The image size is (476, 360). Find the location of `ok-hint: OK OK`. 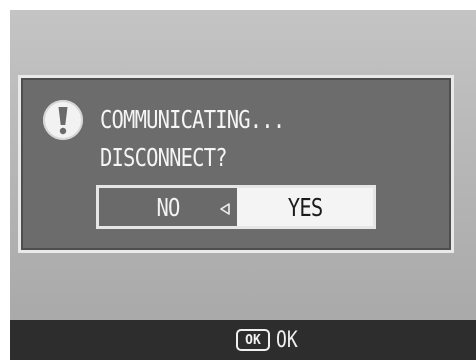

ok-hint: OK OK is located at coordinates (269, 340).